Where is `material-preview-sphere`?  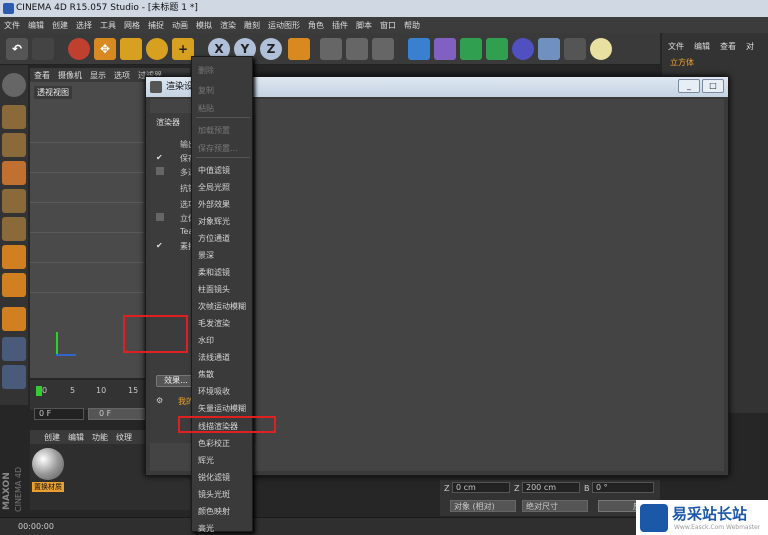 material-preview-sphere is located at coordinates (48, 464).